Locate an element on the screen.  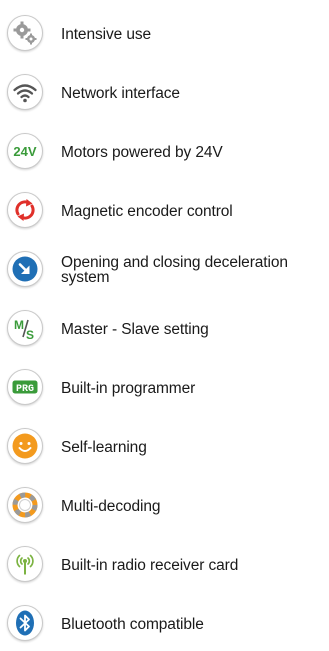
feature-label: Magnetic encoder control is located at coordinates (147, 211).